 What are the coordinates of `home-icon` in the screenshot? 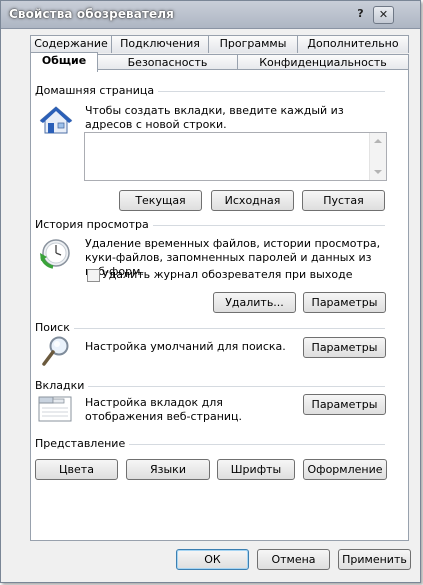 It's located at (56, 120).